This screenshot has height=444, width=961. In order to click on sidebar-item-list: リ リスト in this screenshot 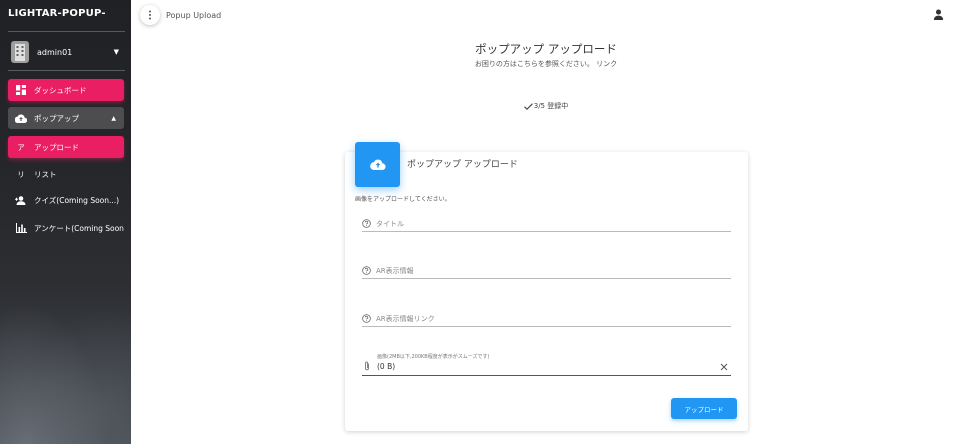, I will do `click(66, 174)`.